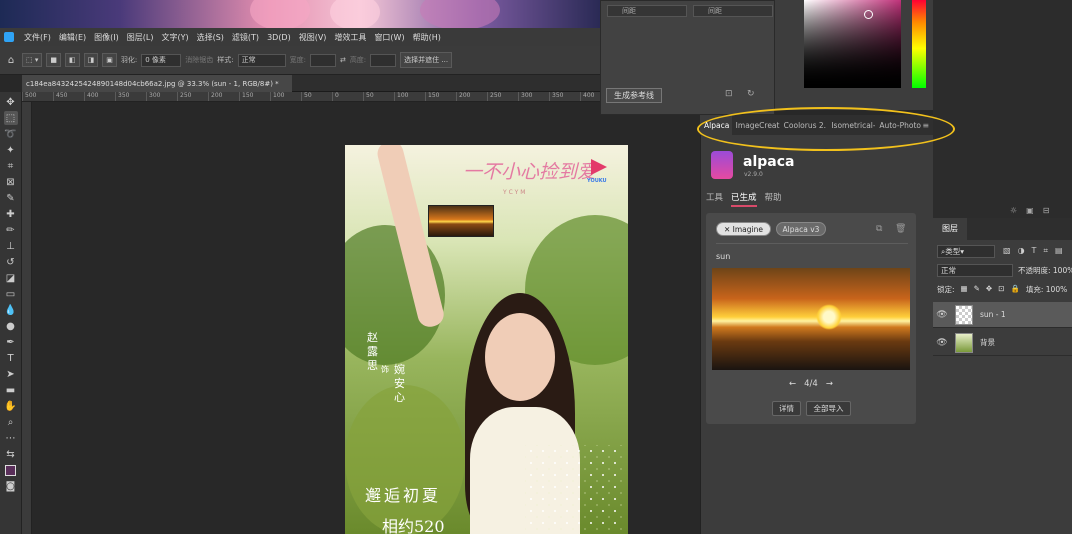 Image resolution: width=1072 pixels, height=534 pixels. What do you see at coordinates (829, 384) in the screenshot?
I see `next-arrow-icon: →` at bounding box center [829, 384].